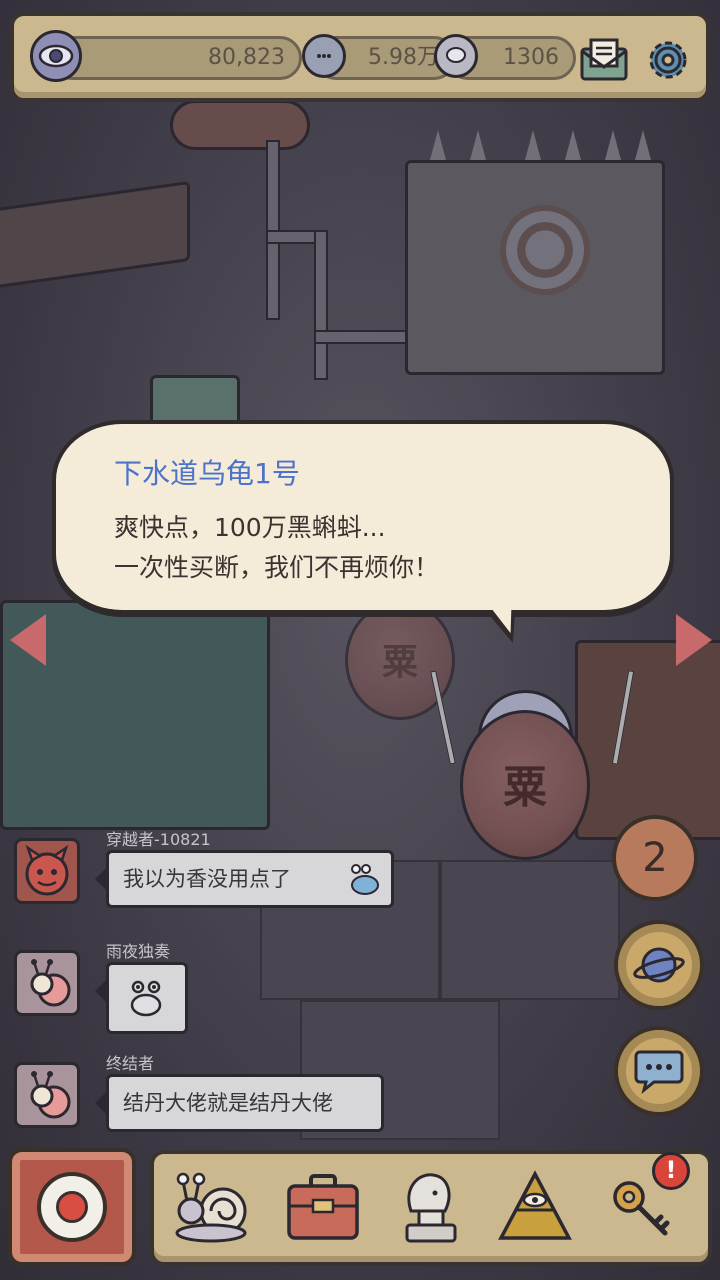 The height and width of the screenshot is (1280, 720). I want to click on comments-value: 5.98万, so click(403, 57).